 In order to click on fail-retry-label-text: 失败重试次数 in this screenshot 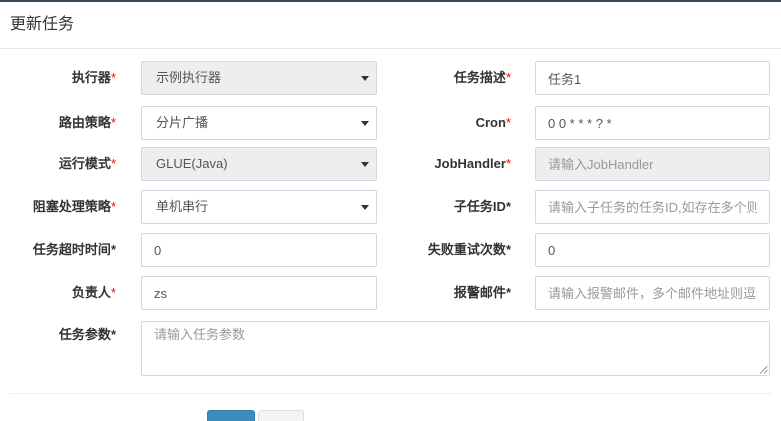, I will do `click(466, 249)`.